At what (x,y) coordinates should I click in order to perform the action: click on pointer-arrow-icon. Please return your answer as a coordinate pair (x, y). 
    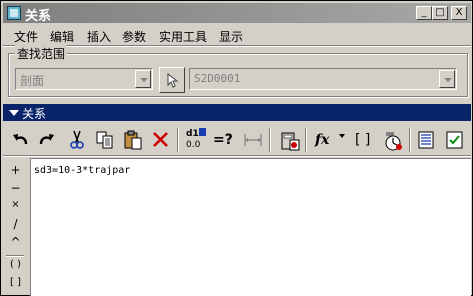
    Looking at the image, I should click on (173, 80).